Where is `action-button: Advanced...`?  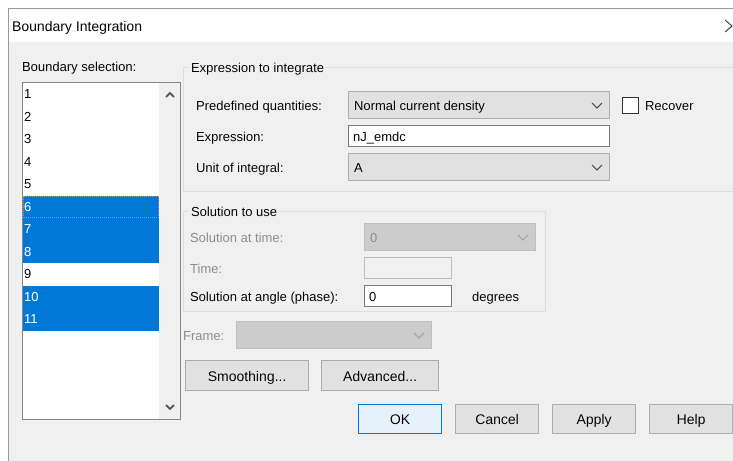 action-button: Advanced... is located at coordinates (380, 375).